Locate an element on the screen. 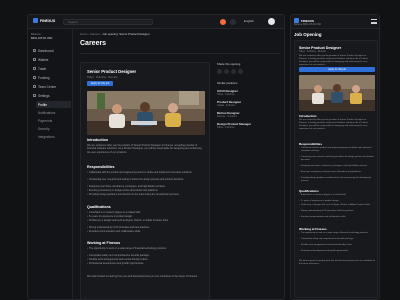 The image size is (400, 300). sidebar-item-label: Wallets is located at coordinates (43, 59).